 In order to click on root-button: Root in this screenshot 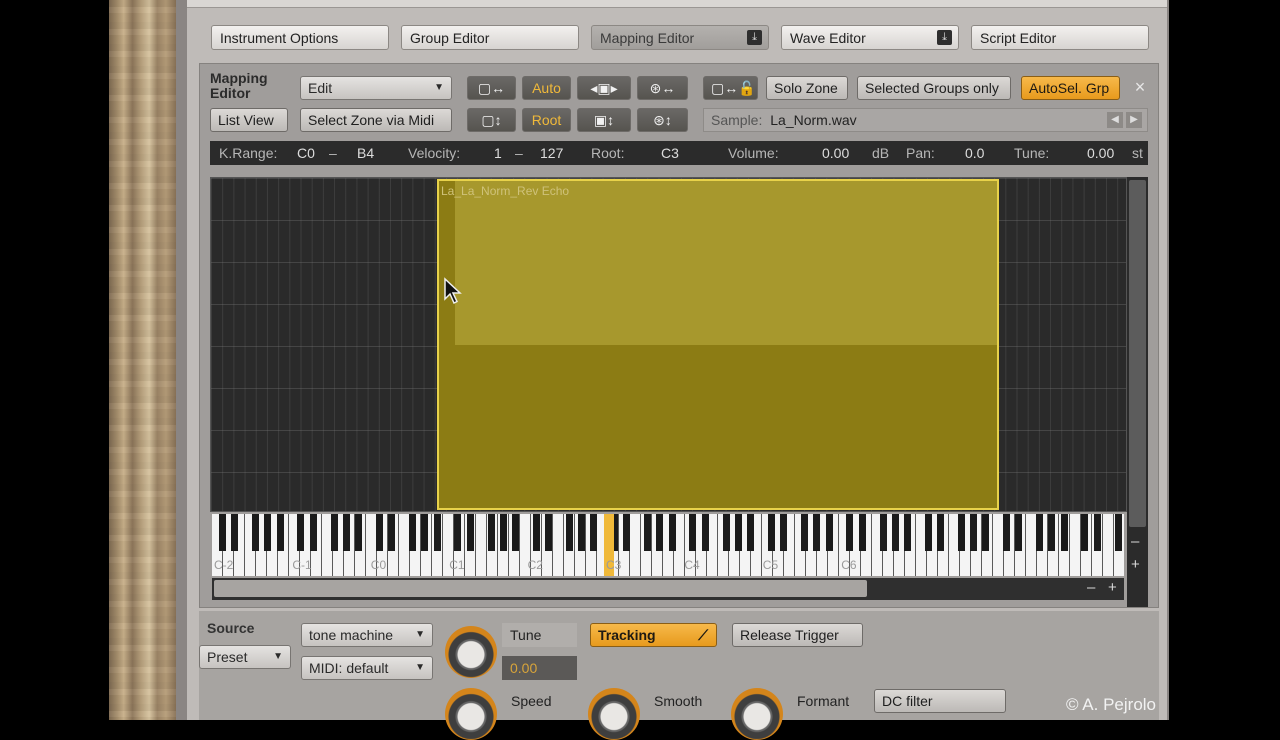, I will do `click(546, 120)`.